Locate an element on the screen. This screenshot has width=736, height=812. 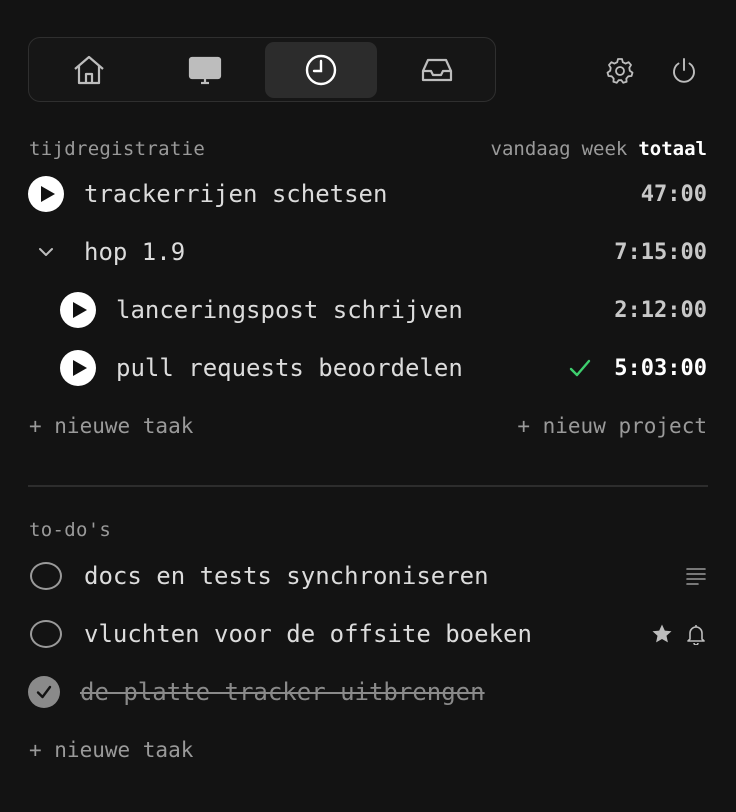
entry-label: lanceringspost schrijven is located at coordinates (289, 310).